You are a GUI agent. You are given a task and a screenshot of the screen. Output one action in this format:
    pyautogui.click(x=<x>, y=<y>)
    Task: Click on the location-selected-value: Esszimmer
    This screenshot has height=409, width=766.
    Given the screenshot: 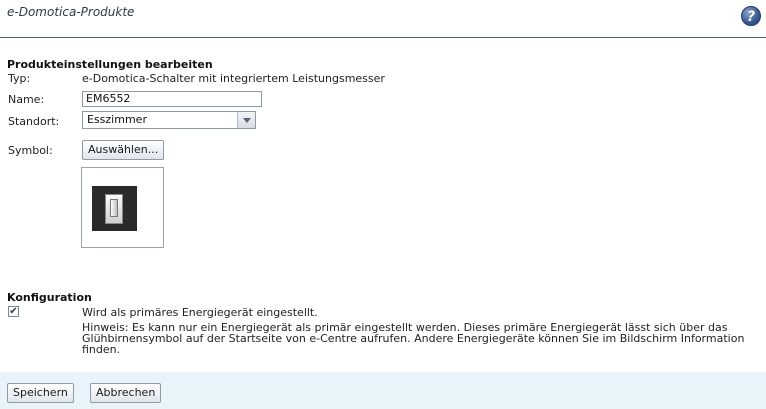 What is the action you would take?
    pyautogui.click(x=117, y=119)
    